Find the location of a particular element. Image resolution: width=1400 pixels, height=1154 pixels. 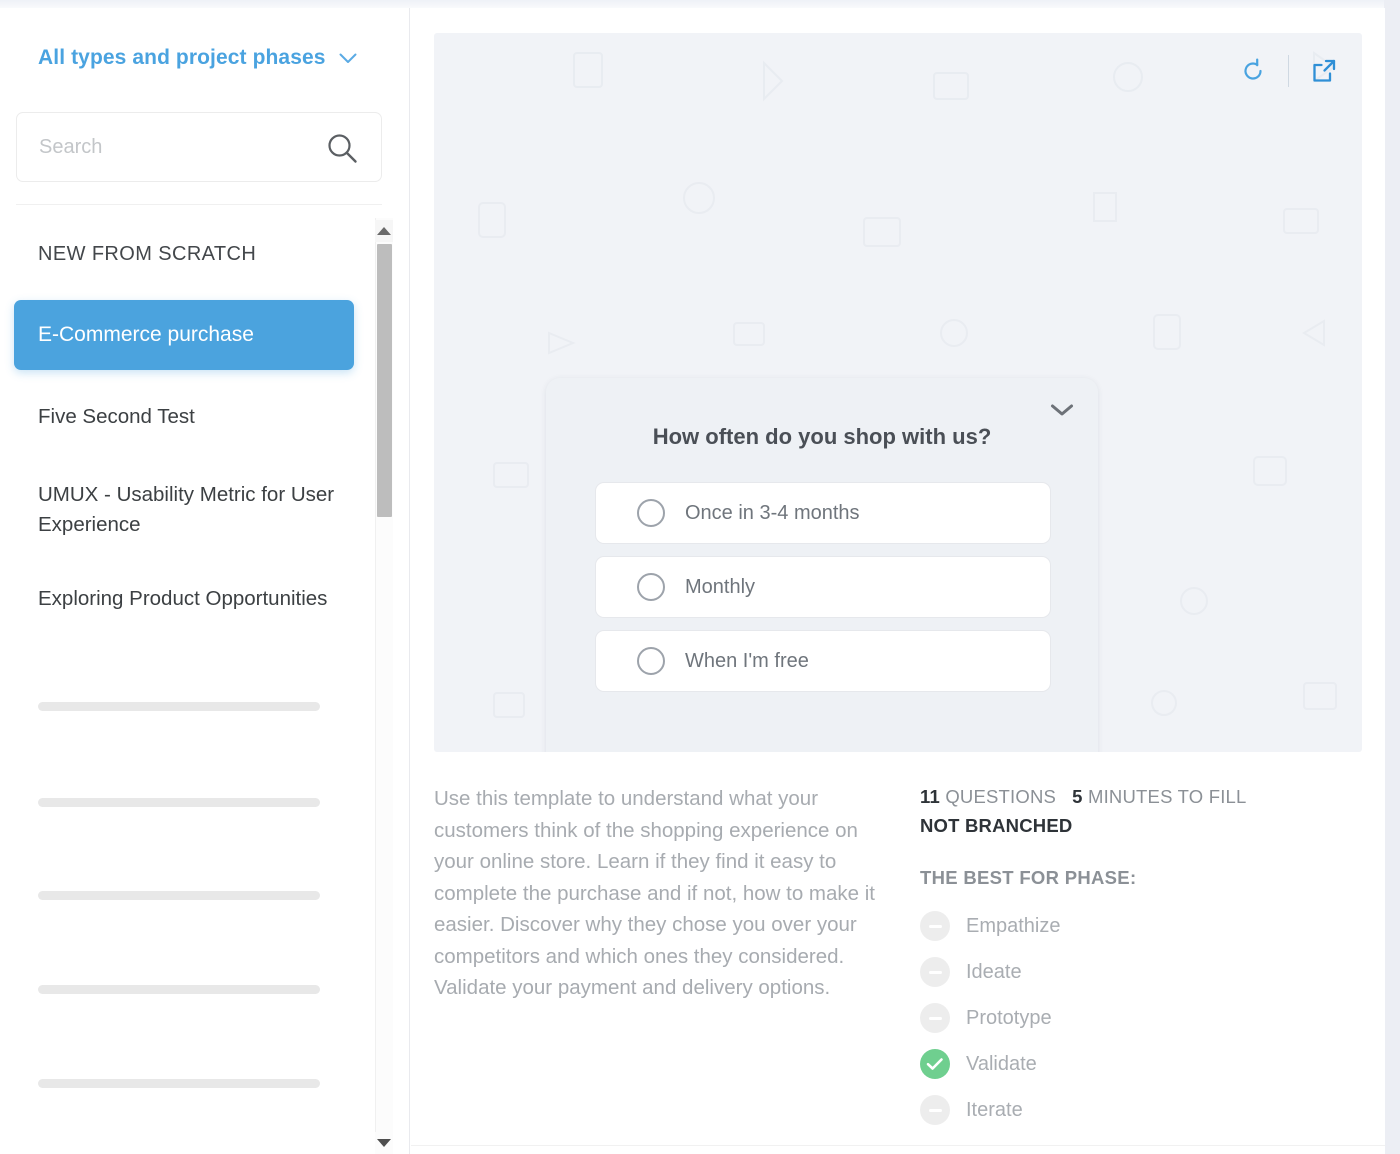

phase-row-empathize: Empathize is located at coordinates (1130, 926).